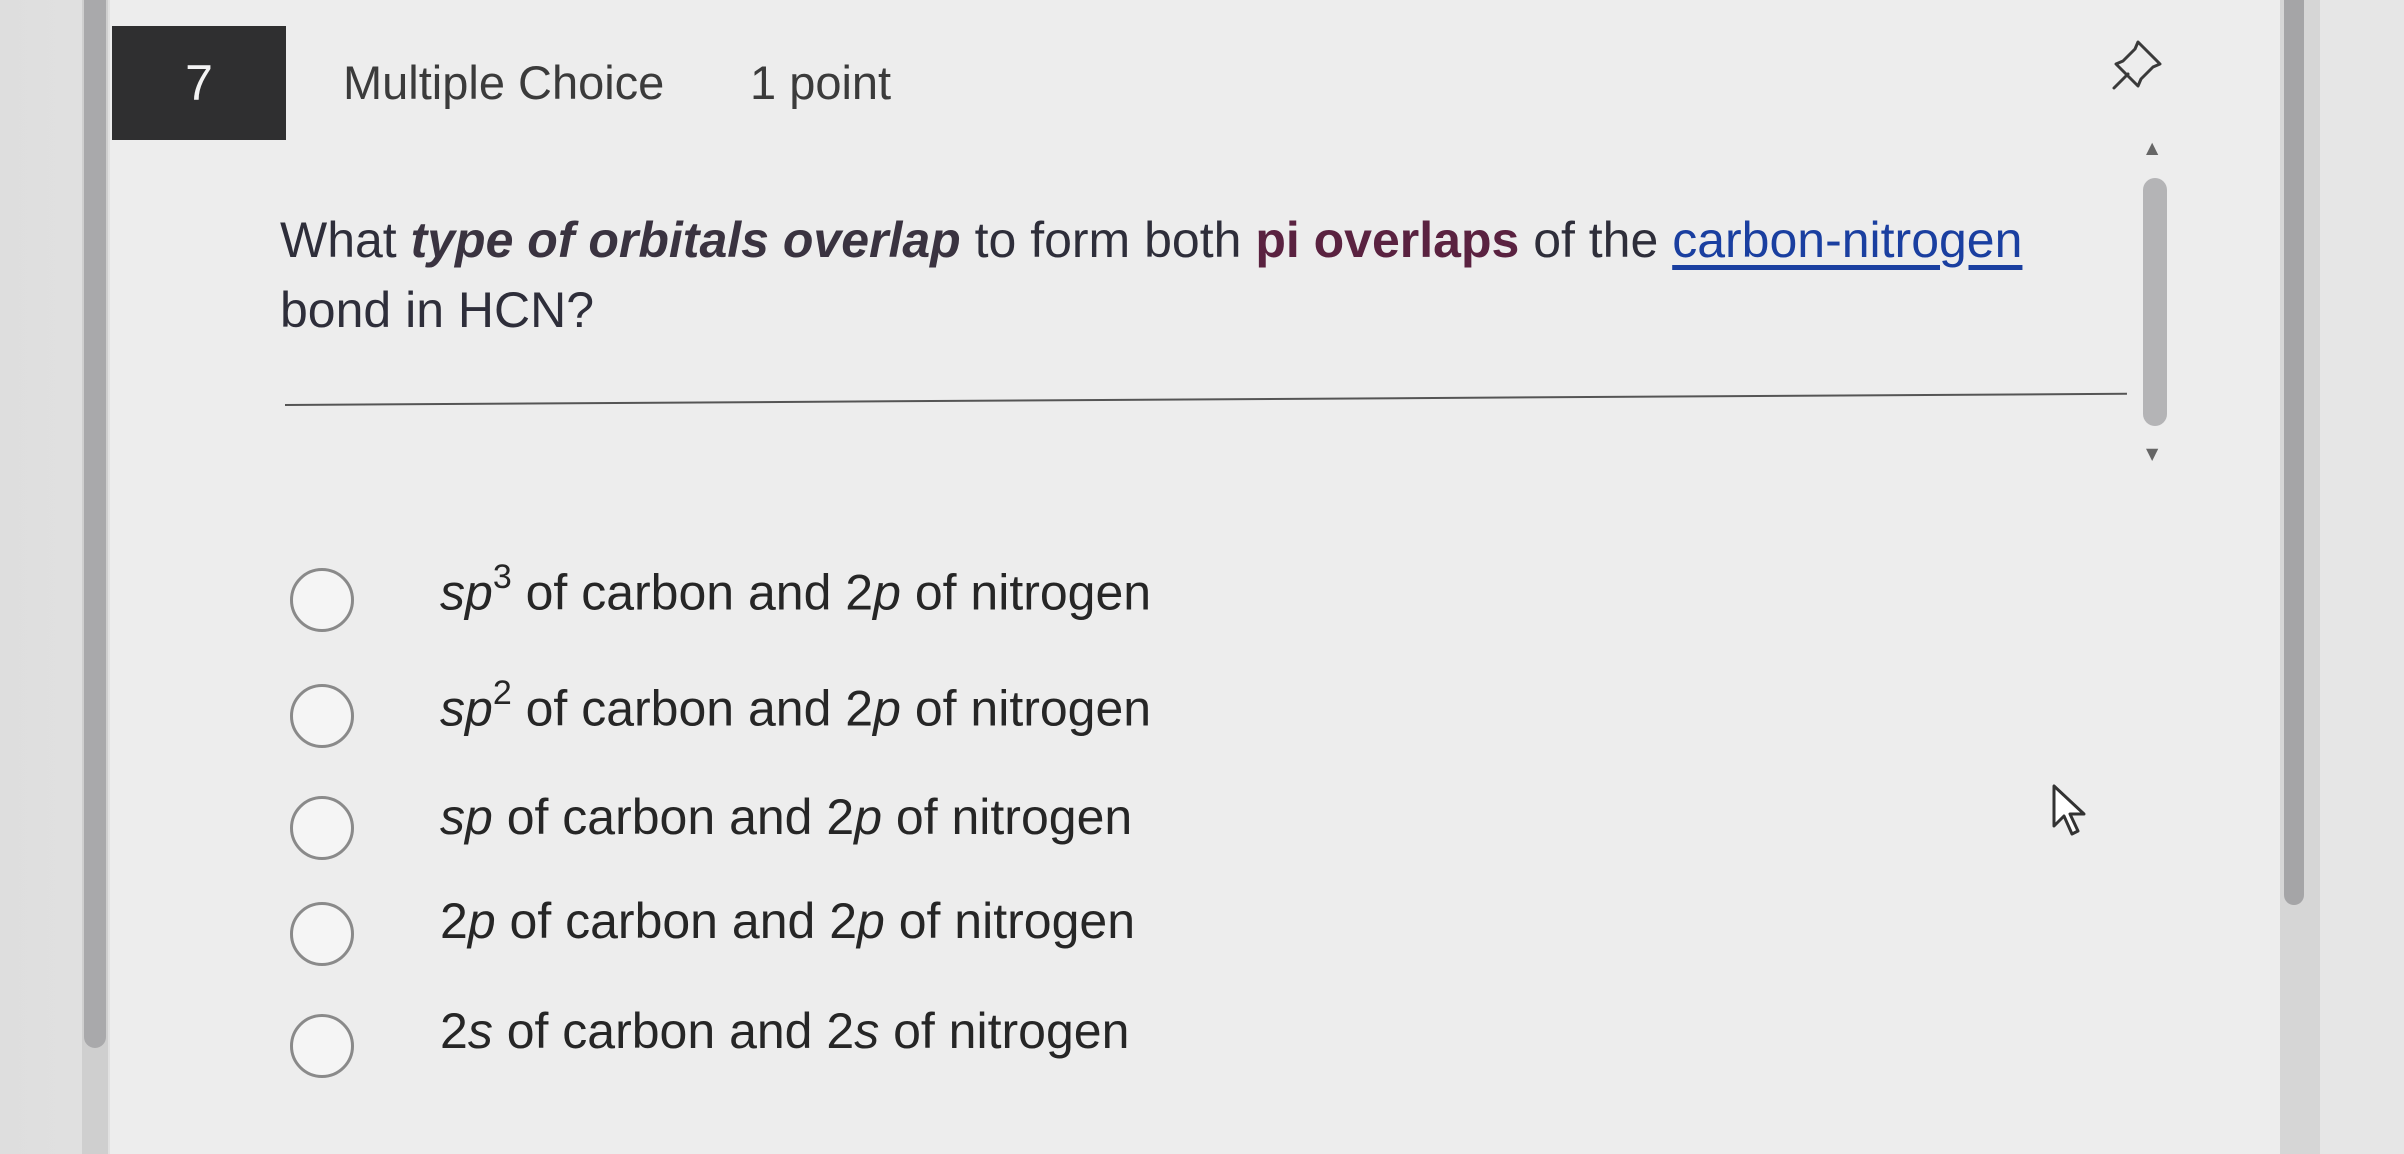 Image resolution: width=2404 pixels, height=1154 pixels. What do you see at coordinates (821, 82) in the screenshot?
I see `question-points: 1 point` at bounding box center [821, 82].